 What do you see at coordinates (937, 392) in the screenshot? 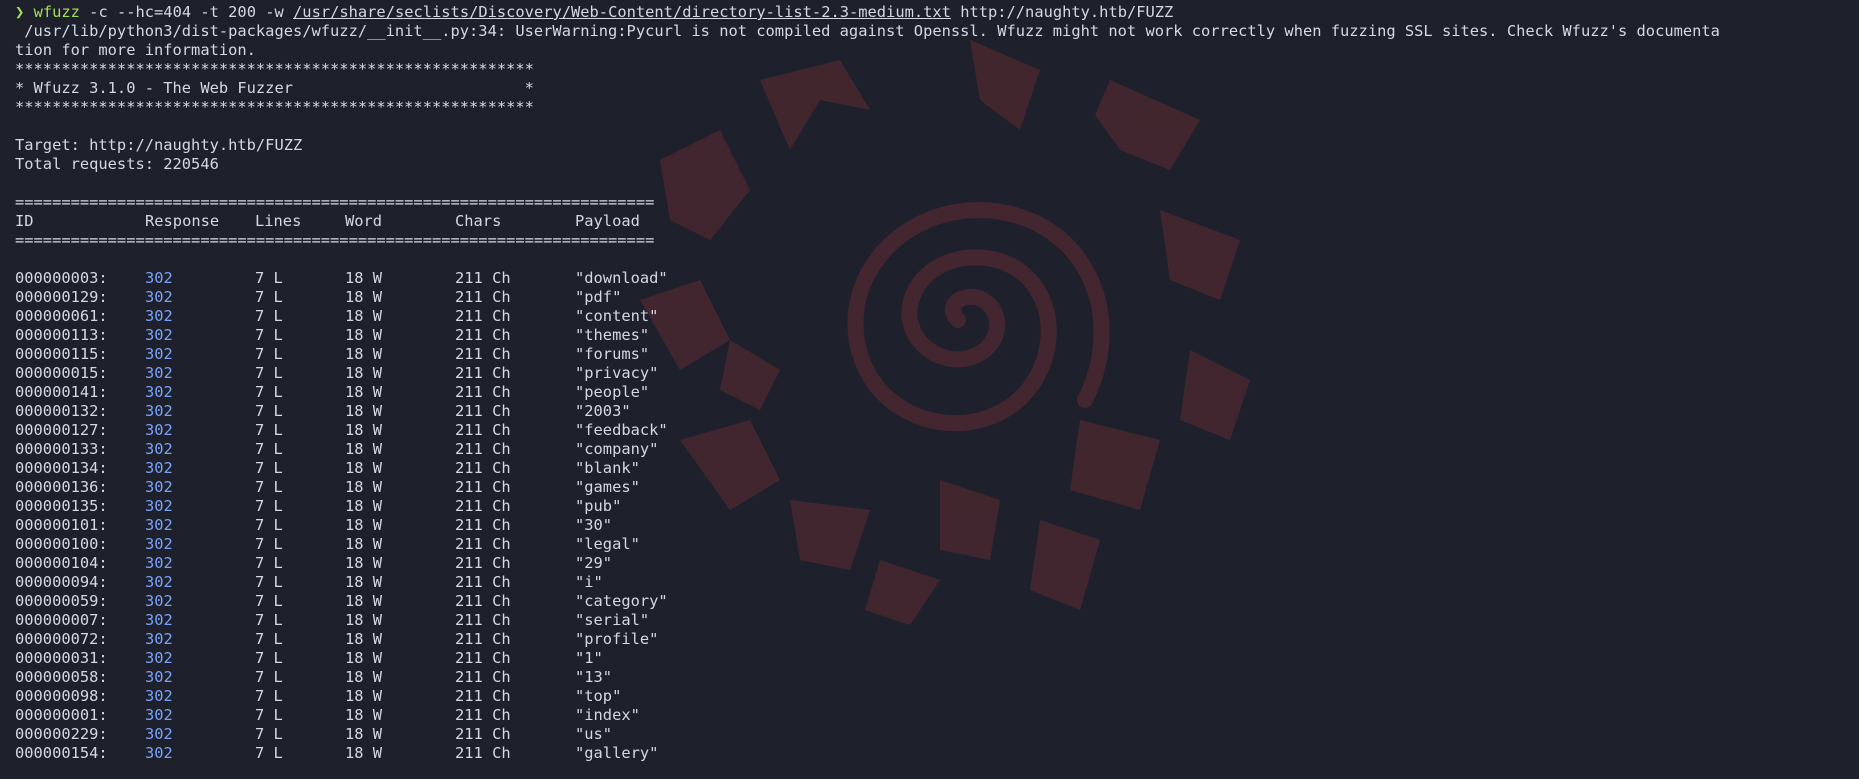
I see `result-row: 000000141: 302 7 L 18 W 211 Ch "people"` at bounding box center [937, 392].